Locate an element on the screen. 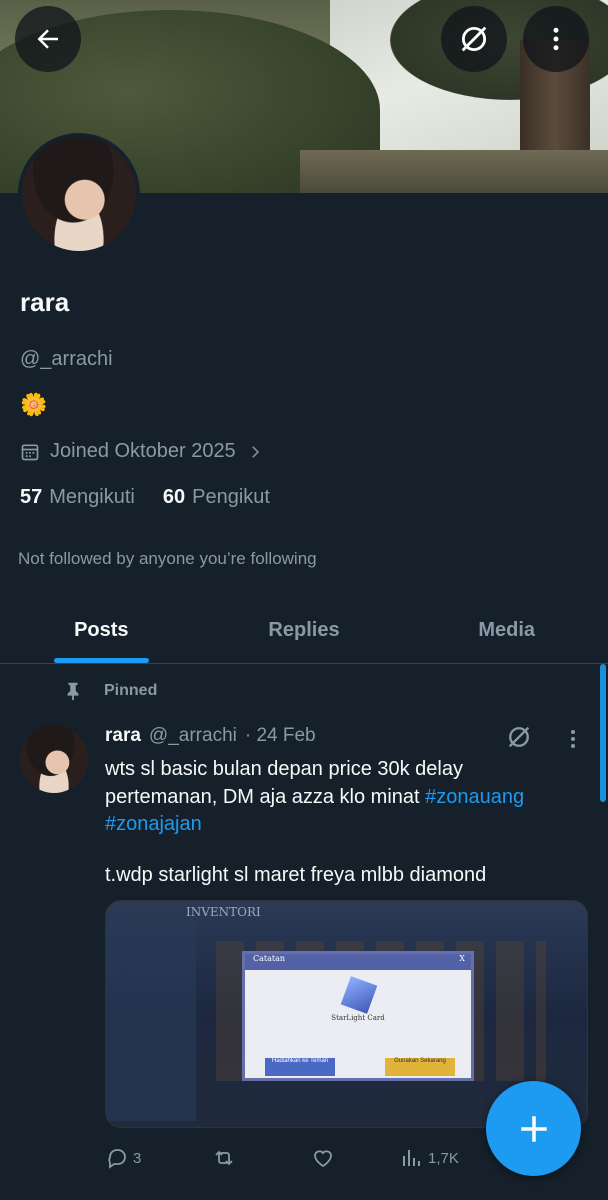 The width and height of the screenshot is (608, 1200). following-label: Mengikuti is located at coordinates (92, 497).